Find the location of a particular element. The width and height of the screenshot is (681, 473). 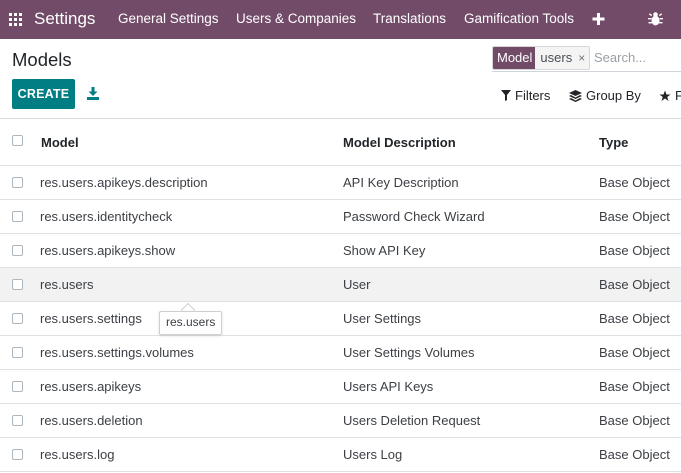

facet-remove-icon: × is located at coordinates (581, 59).